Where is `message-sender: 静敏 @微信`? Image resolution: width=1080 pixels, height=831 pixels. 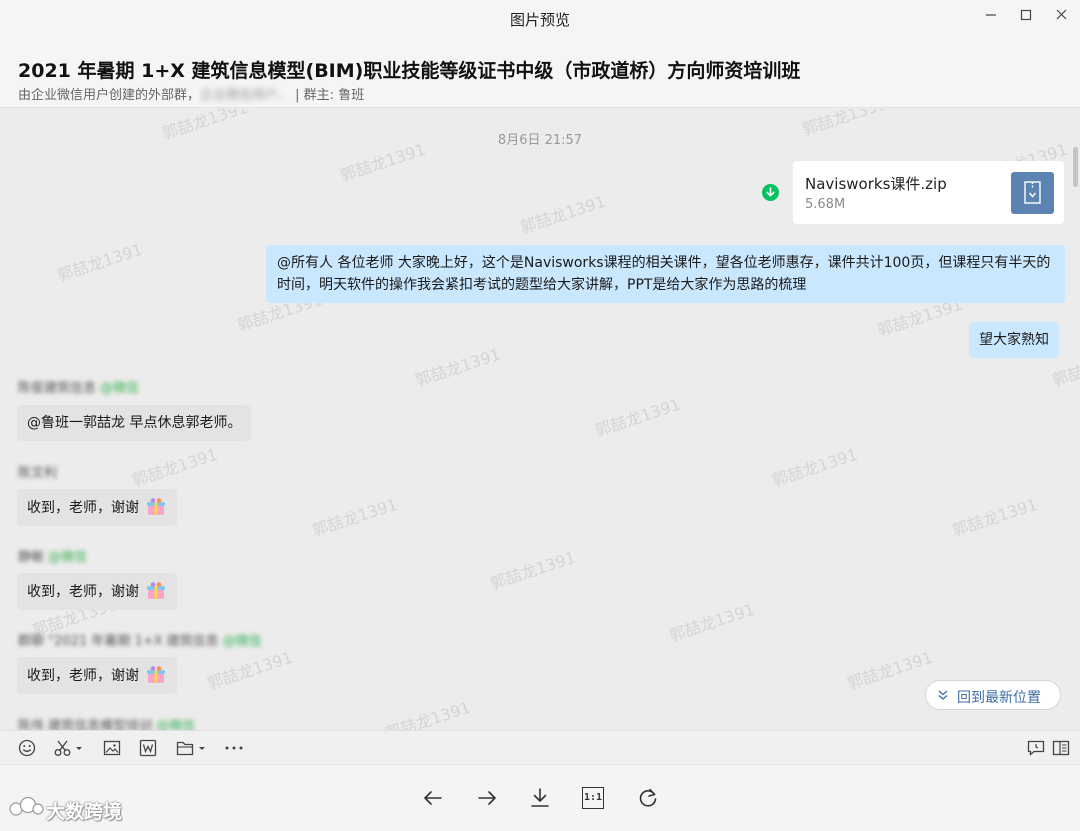 message-sender: 静敏 @微信 is located at coordinates (52, 555).